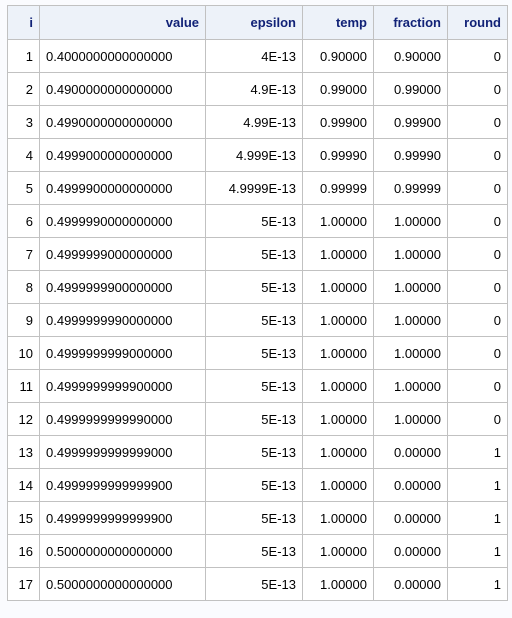 The width and height of the screenshot is (512, 618). What do you see at coordinates (410, 122) in the screenshot?
I see `cell-fraction: 0.99900` at bounding box center [410, 122].